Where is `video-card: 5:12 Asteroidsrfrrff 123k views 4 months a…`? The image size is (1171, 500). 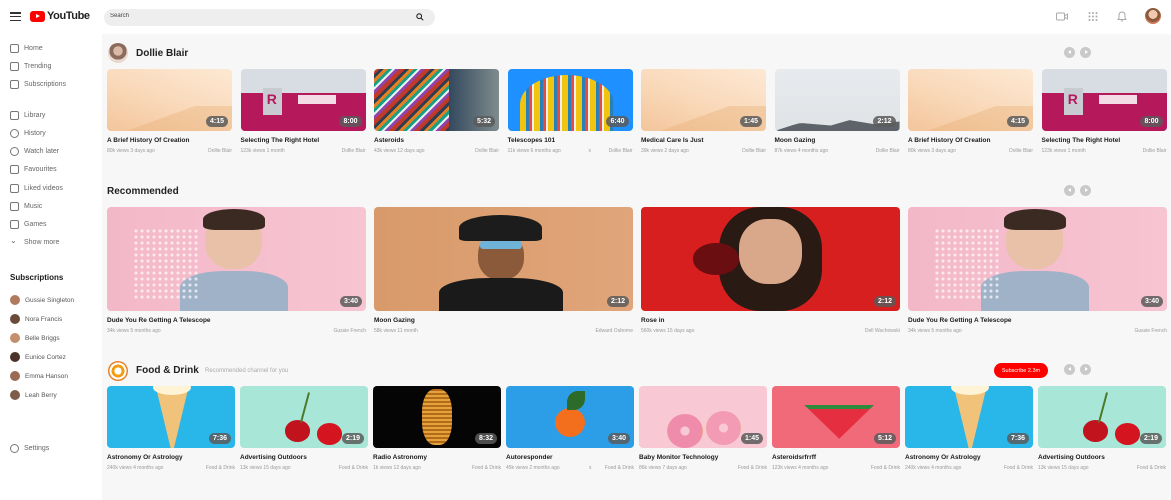
video-card: 5:12 Asteroidsrfrrff 123k views 4 months a… is located at coordinates (836, 437).